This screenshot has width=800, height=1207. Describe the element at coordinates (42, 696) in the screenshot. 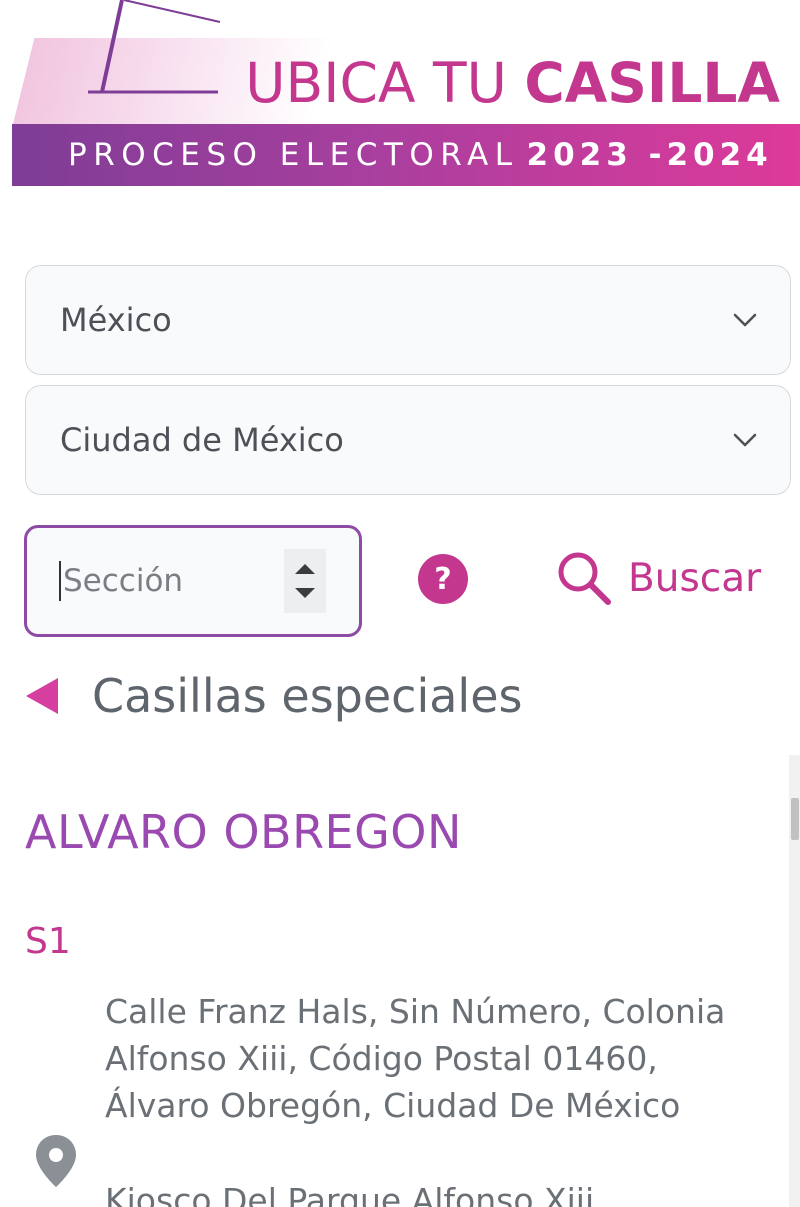

I see `triangle-left-icon` at that location.